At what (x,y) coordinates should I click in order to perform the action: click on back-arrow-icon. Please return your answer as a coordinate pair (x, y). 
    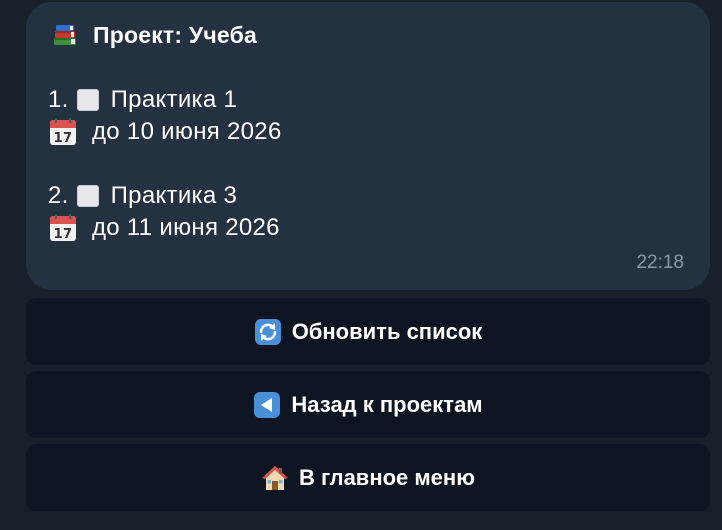
    Looking at the image, I should click on (267, 404).